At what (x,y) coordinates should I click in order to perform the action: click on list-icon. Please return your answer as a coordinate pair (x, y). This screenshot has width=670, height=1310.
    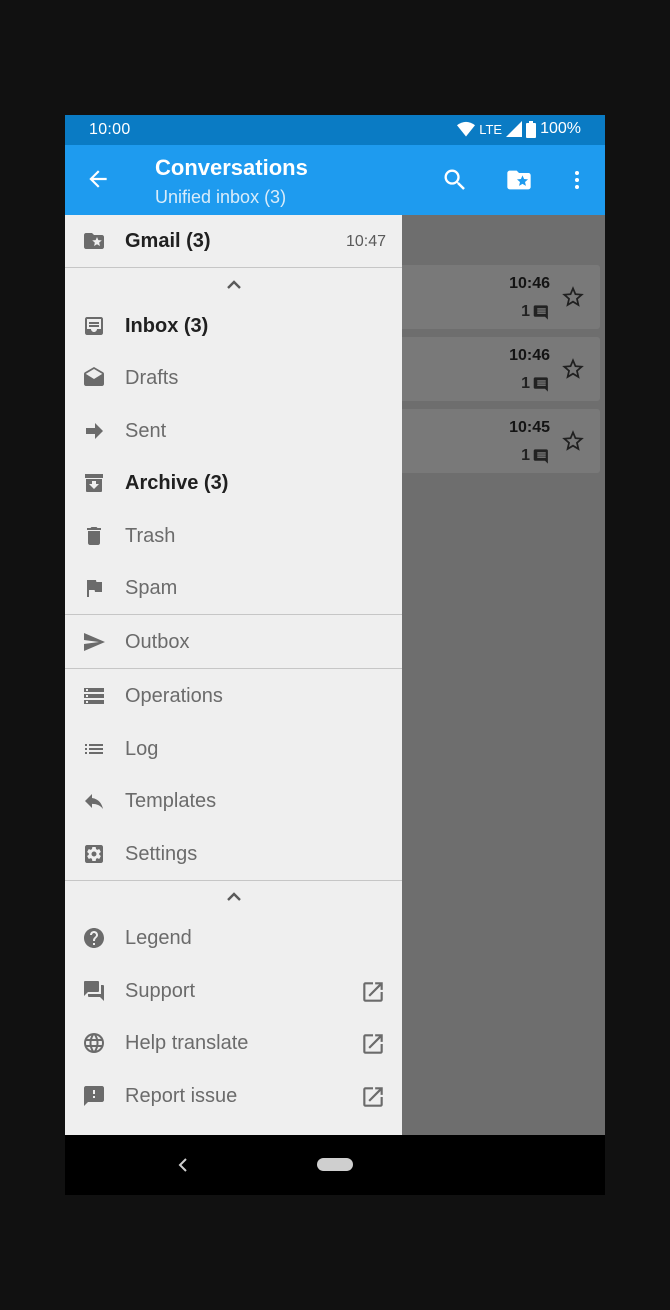
    Looking at the image, I should click on (94, 749).